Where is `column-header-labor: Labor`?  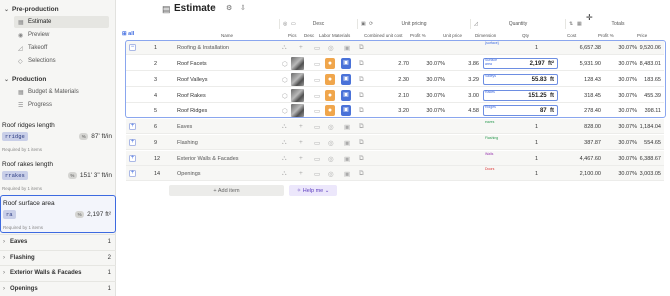
column-header-labor: Labor is located at coordinates (325, 36).